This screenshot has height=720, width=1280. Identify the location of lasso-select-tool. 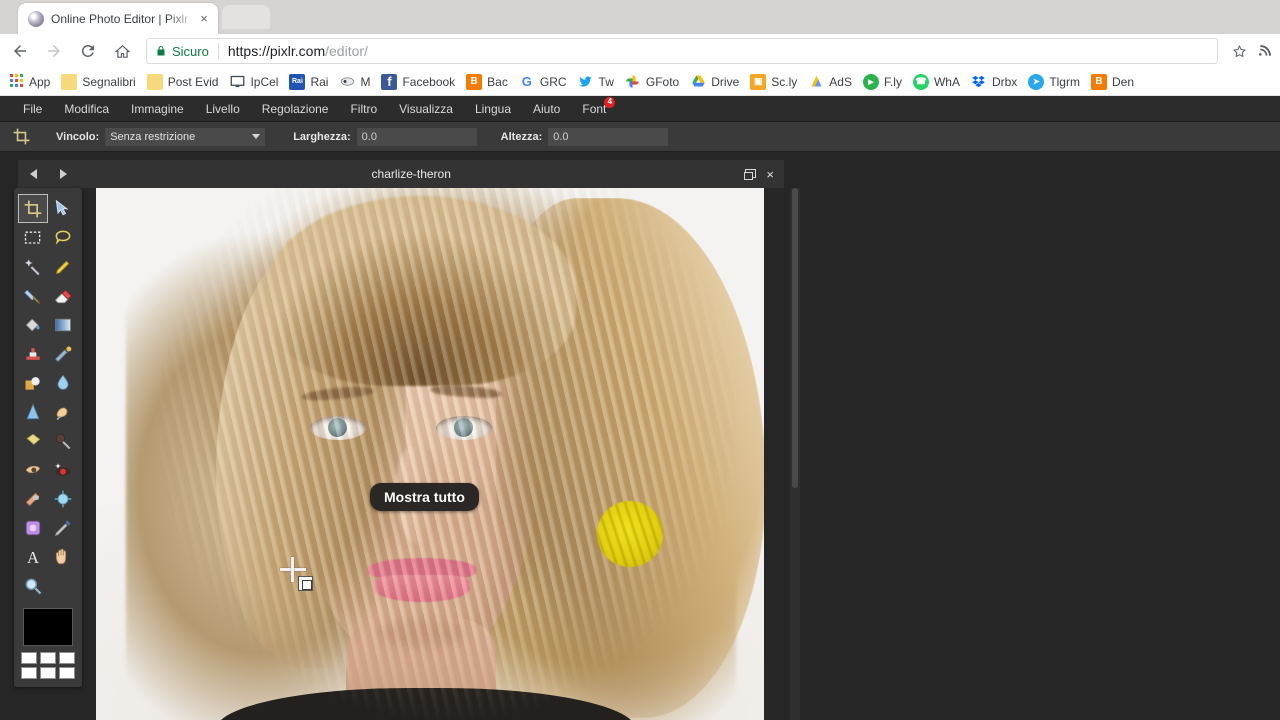
(63, 237).